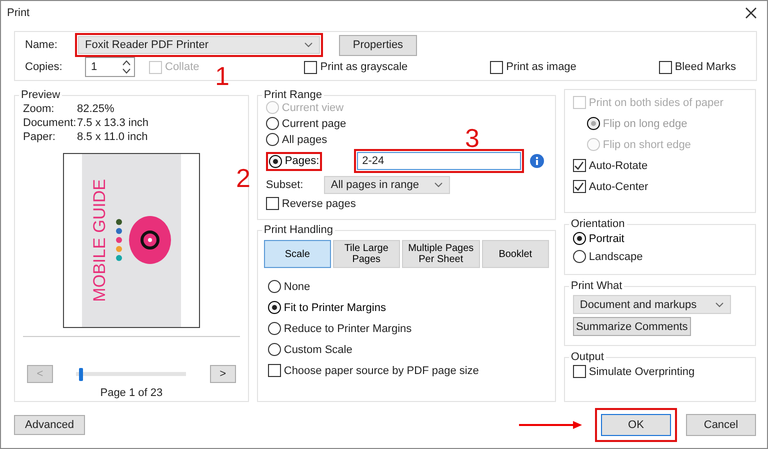 This screenshot has height=449, width=768. Describe the element at coordinates (659, 371) in the screenshot. I see `overprinting-checkbox: Simulate Overprinting` at that location.